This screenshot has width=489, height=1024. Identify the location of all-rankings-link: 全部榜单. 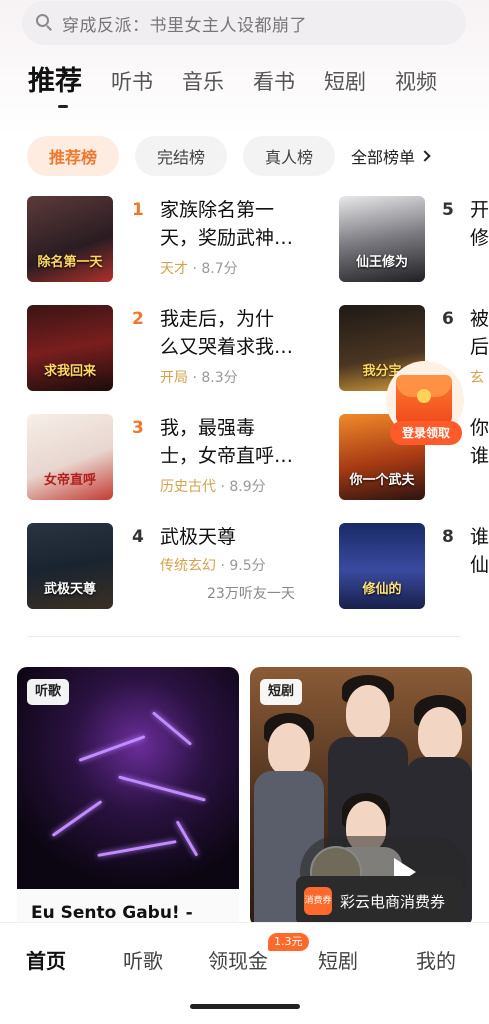
(391, 156).